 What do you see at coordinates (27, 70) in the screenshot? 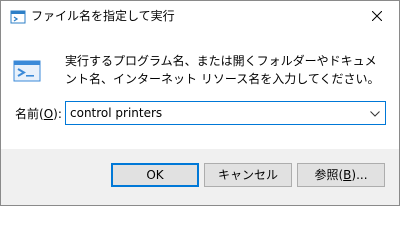
I see `run-program-icon` at bounding box center [27, 70].